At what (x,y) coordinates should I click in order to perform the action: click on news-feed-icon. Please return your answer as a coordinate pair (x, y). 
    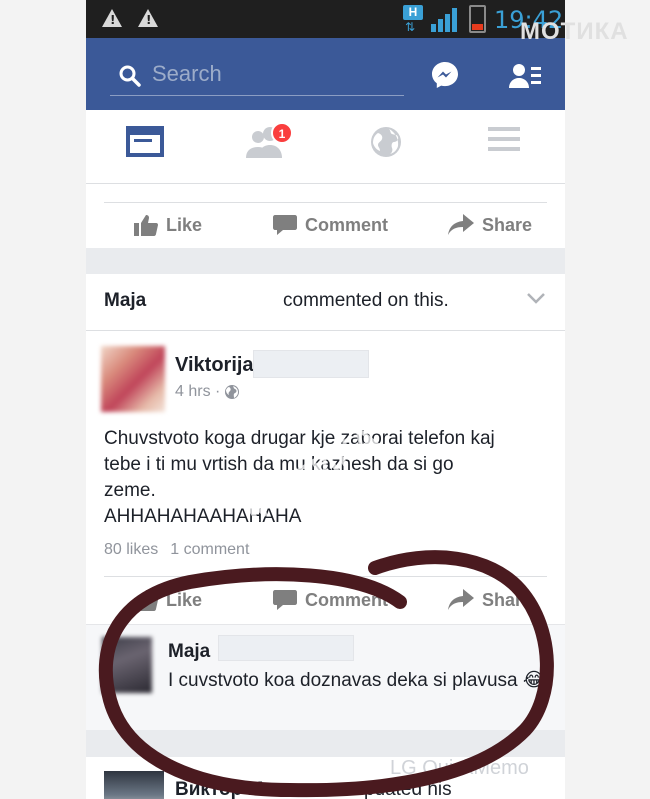
    Looking at the image, I should click on (145, 141).